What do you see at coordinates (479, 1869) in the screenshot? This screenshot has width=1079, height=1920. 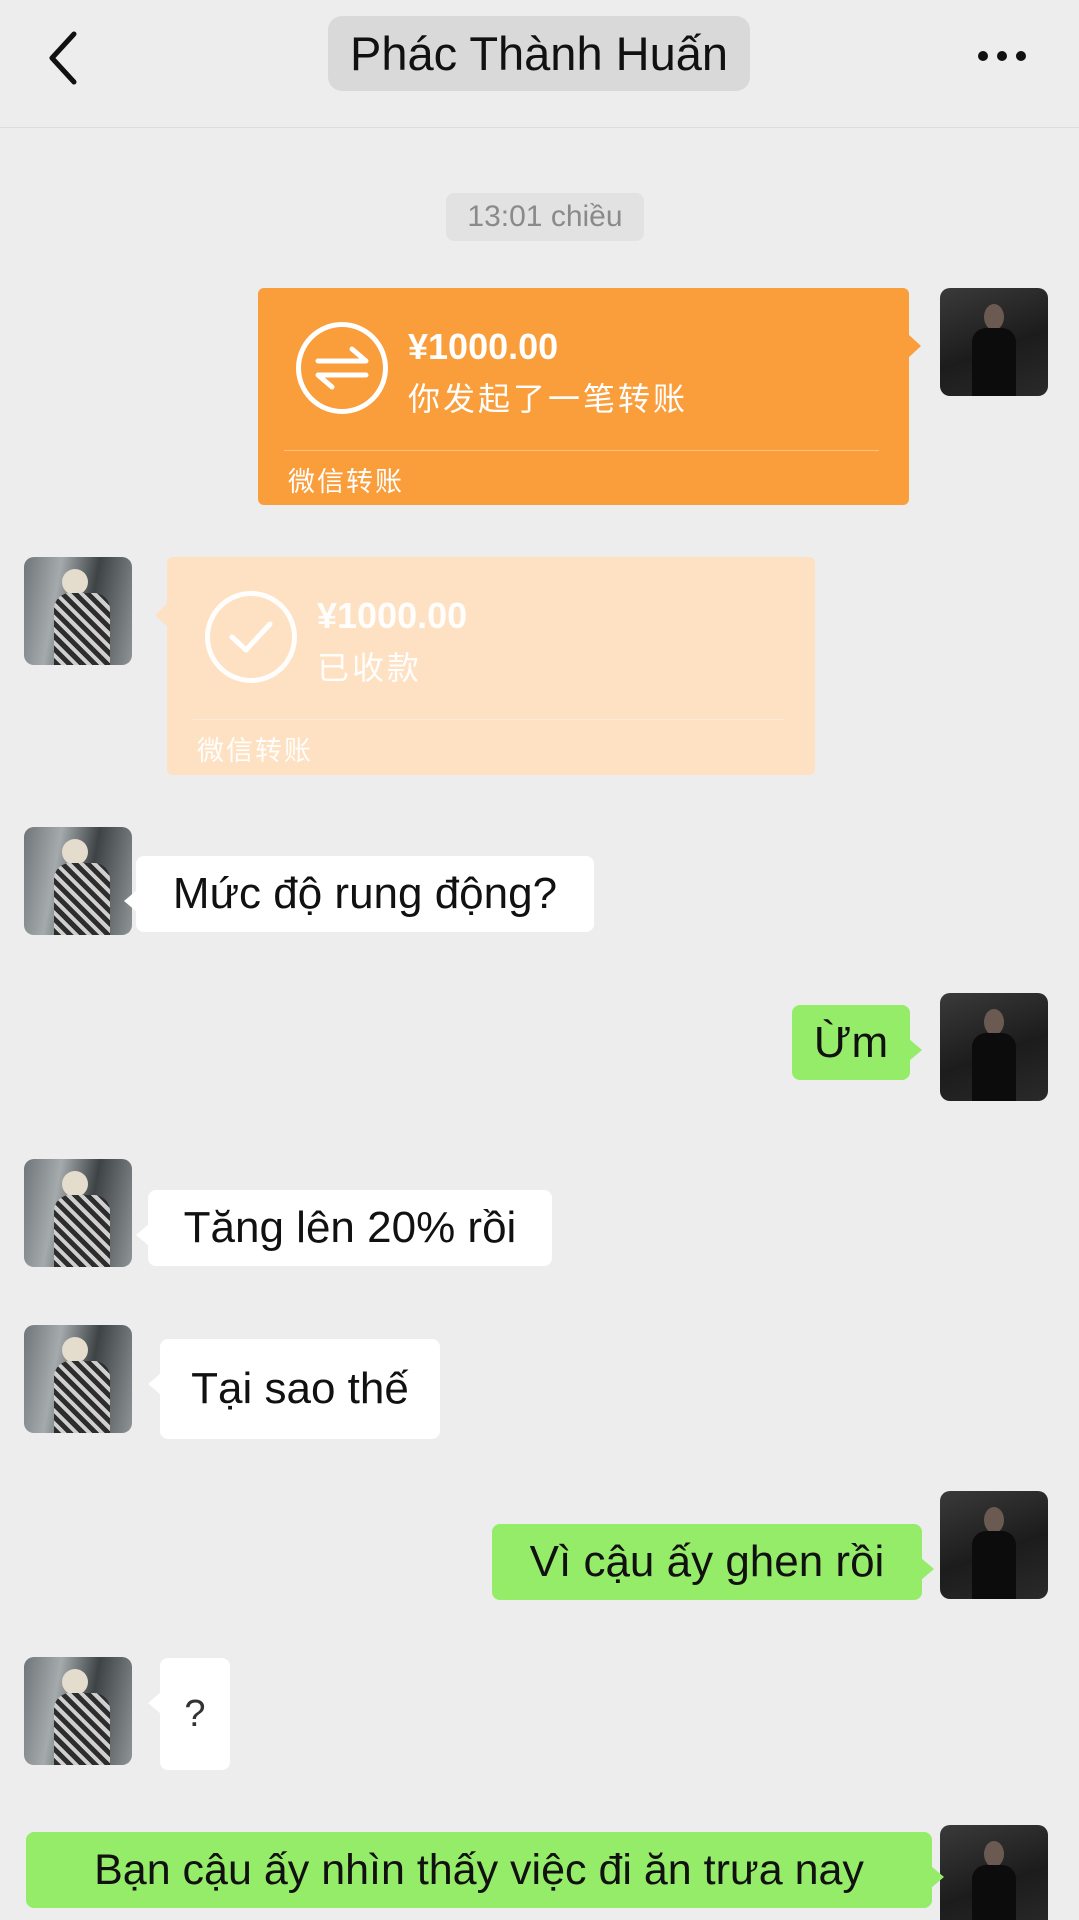 I see `message-text: Bạn cậu ấy nhìn thấy việc đi ăn trưa nay` at bounding box center [479, 1869].